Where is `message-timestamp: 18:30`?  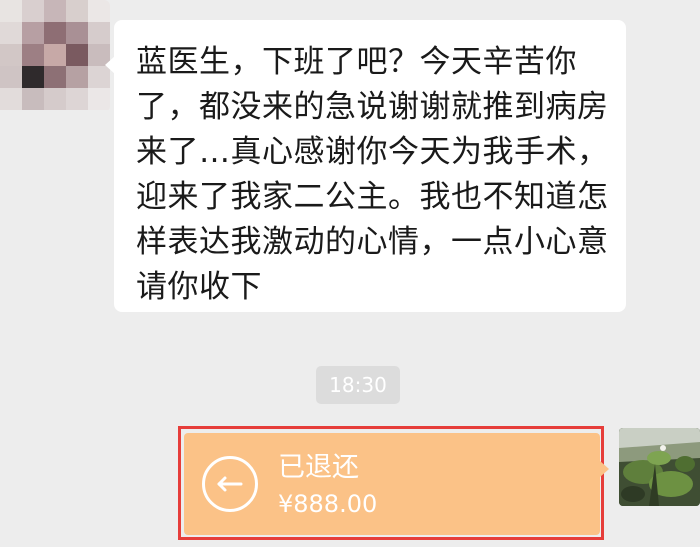
message-timestamp: 18:30 is located at coordinates (358, 385).